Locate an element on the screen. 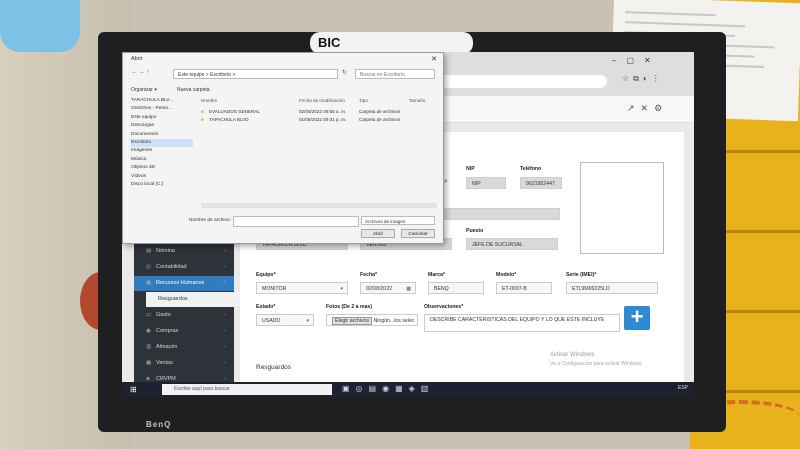 Image resolution: width=800 pixels, height=449 pixels. serie-input: ETL9M09225LD is located at coordinates (612, 288).